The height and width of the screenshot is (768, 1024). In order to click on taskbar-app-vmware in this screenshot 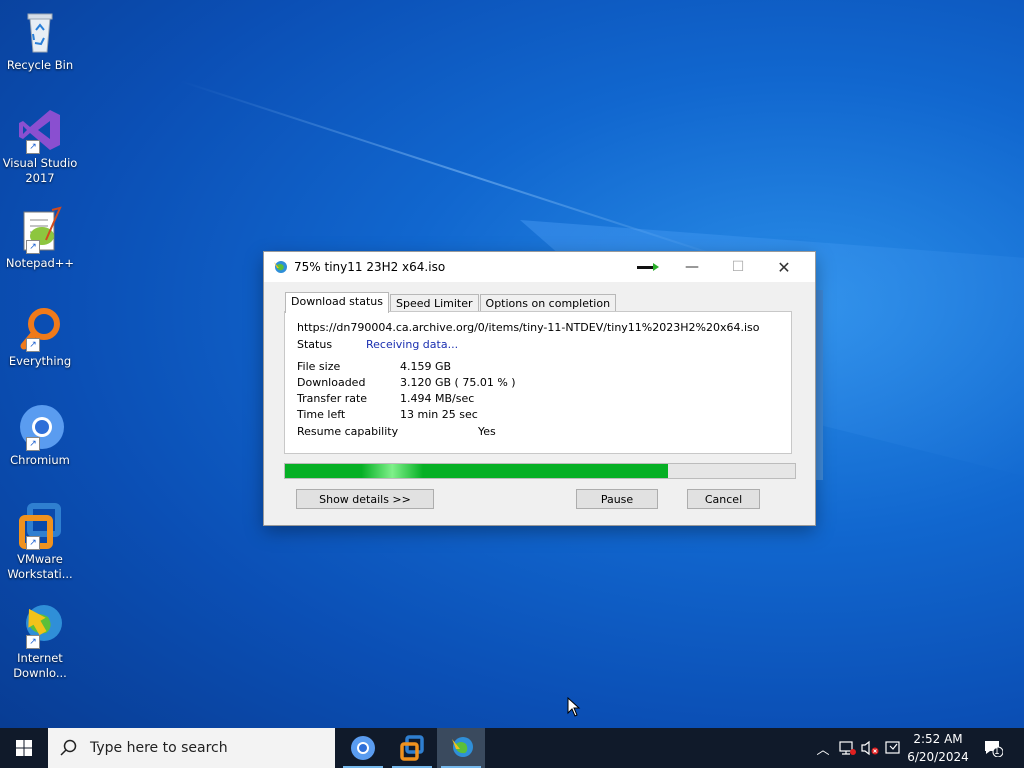, I will do `click(412, 748)`.